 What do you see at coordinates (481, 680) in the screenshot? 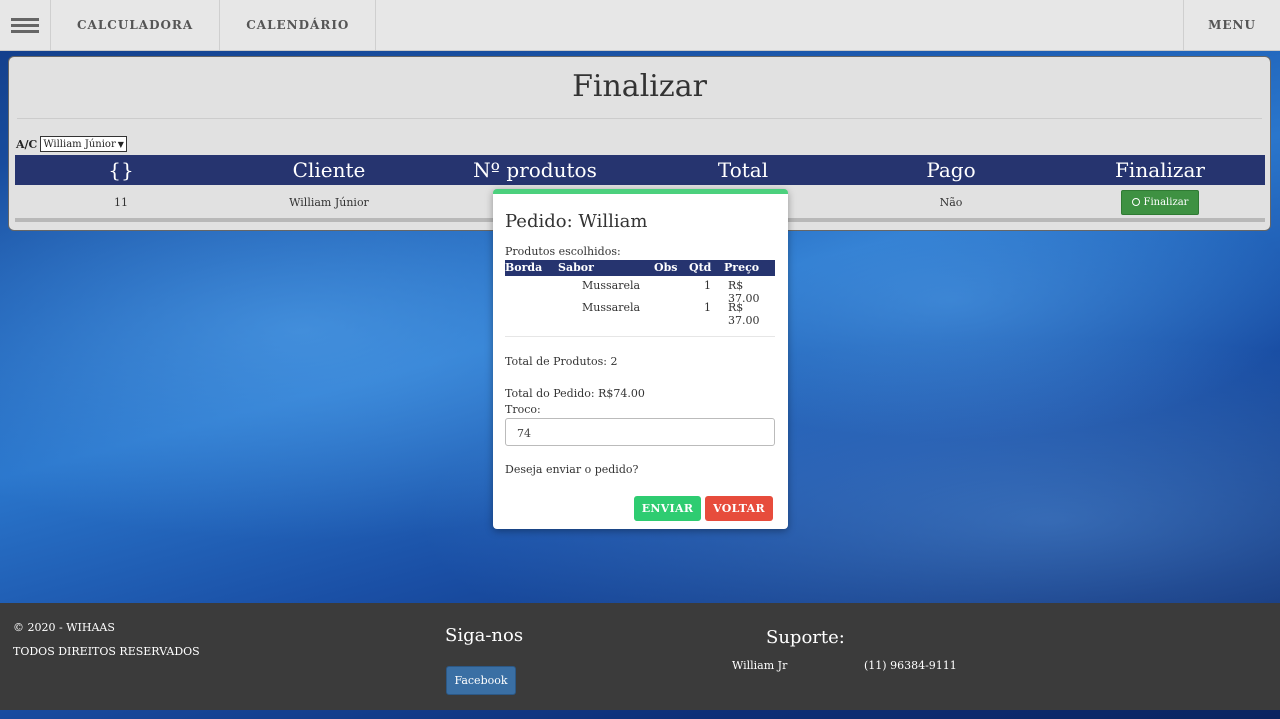
I see `facebook-button: Facebook` at bounding box center [481, 680].